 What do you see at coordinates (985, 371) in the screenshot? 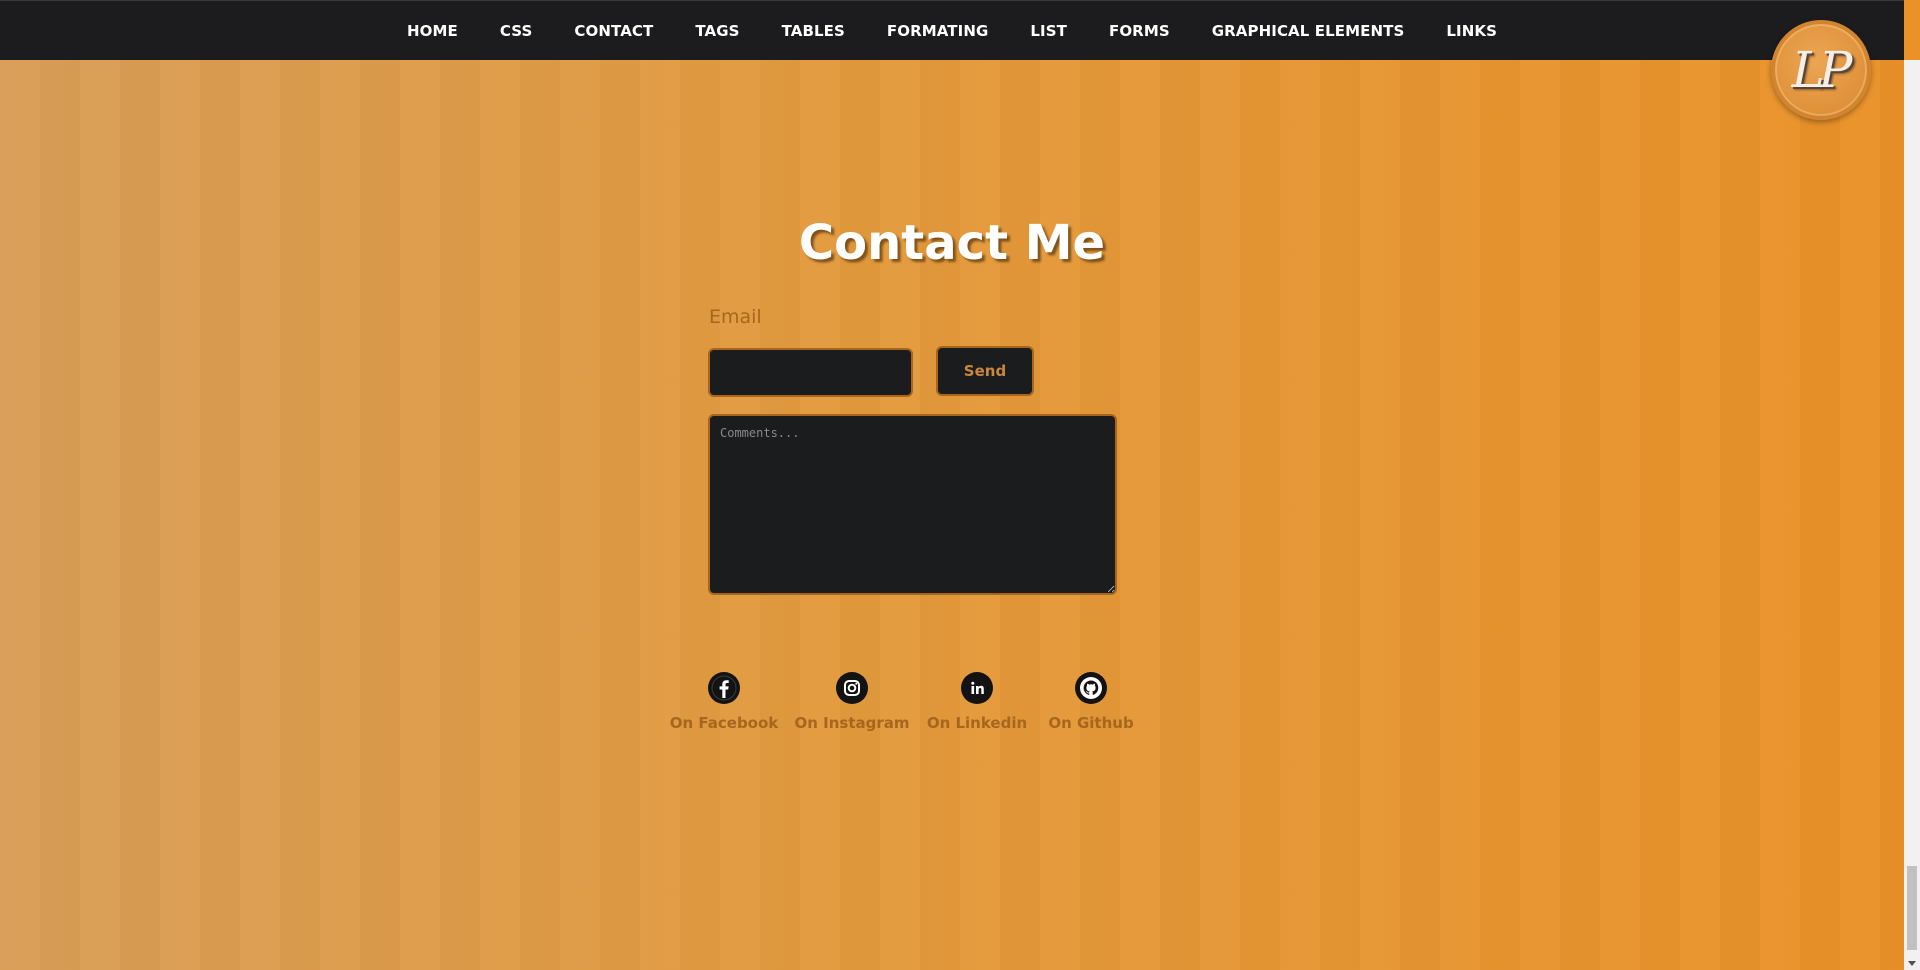
I see `send-button: Send` at bounding box center [985, 371].